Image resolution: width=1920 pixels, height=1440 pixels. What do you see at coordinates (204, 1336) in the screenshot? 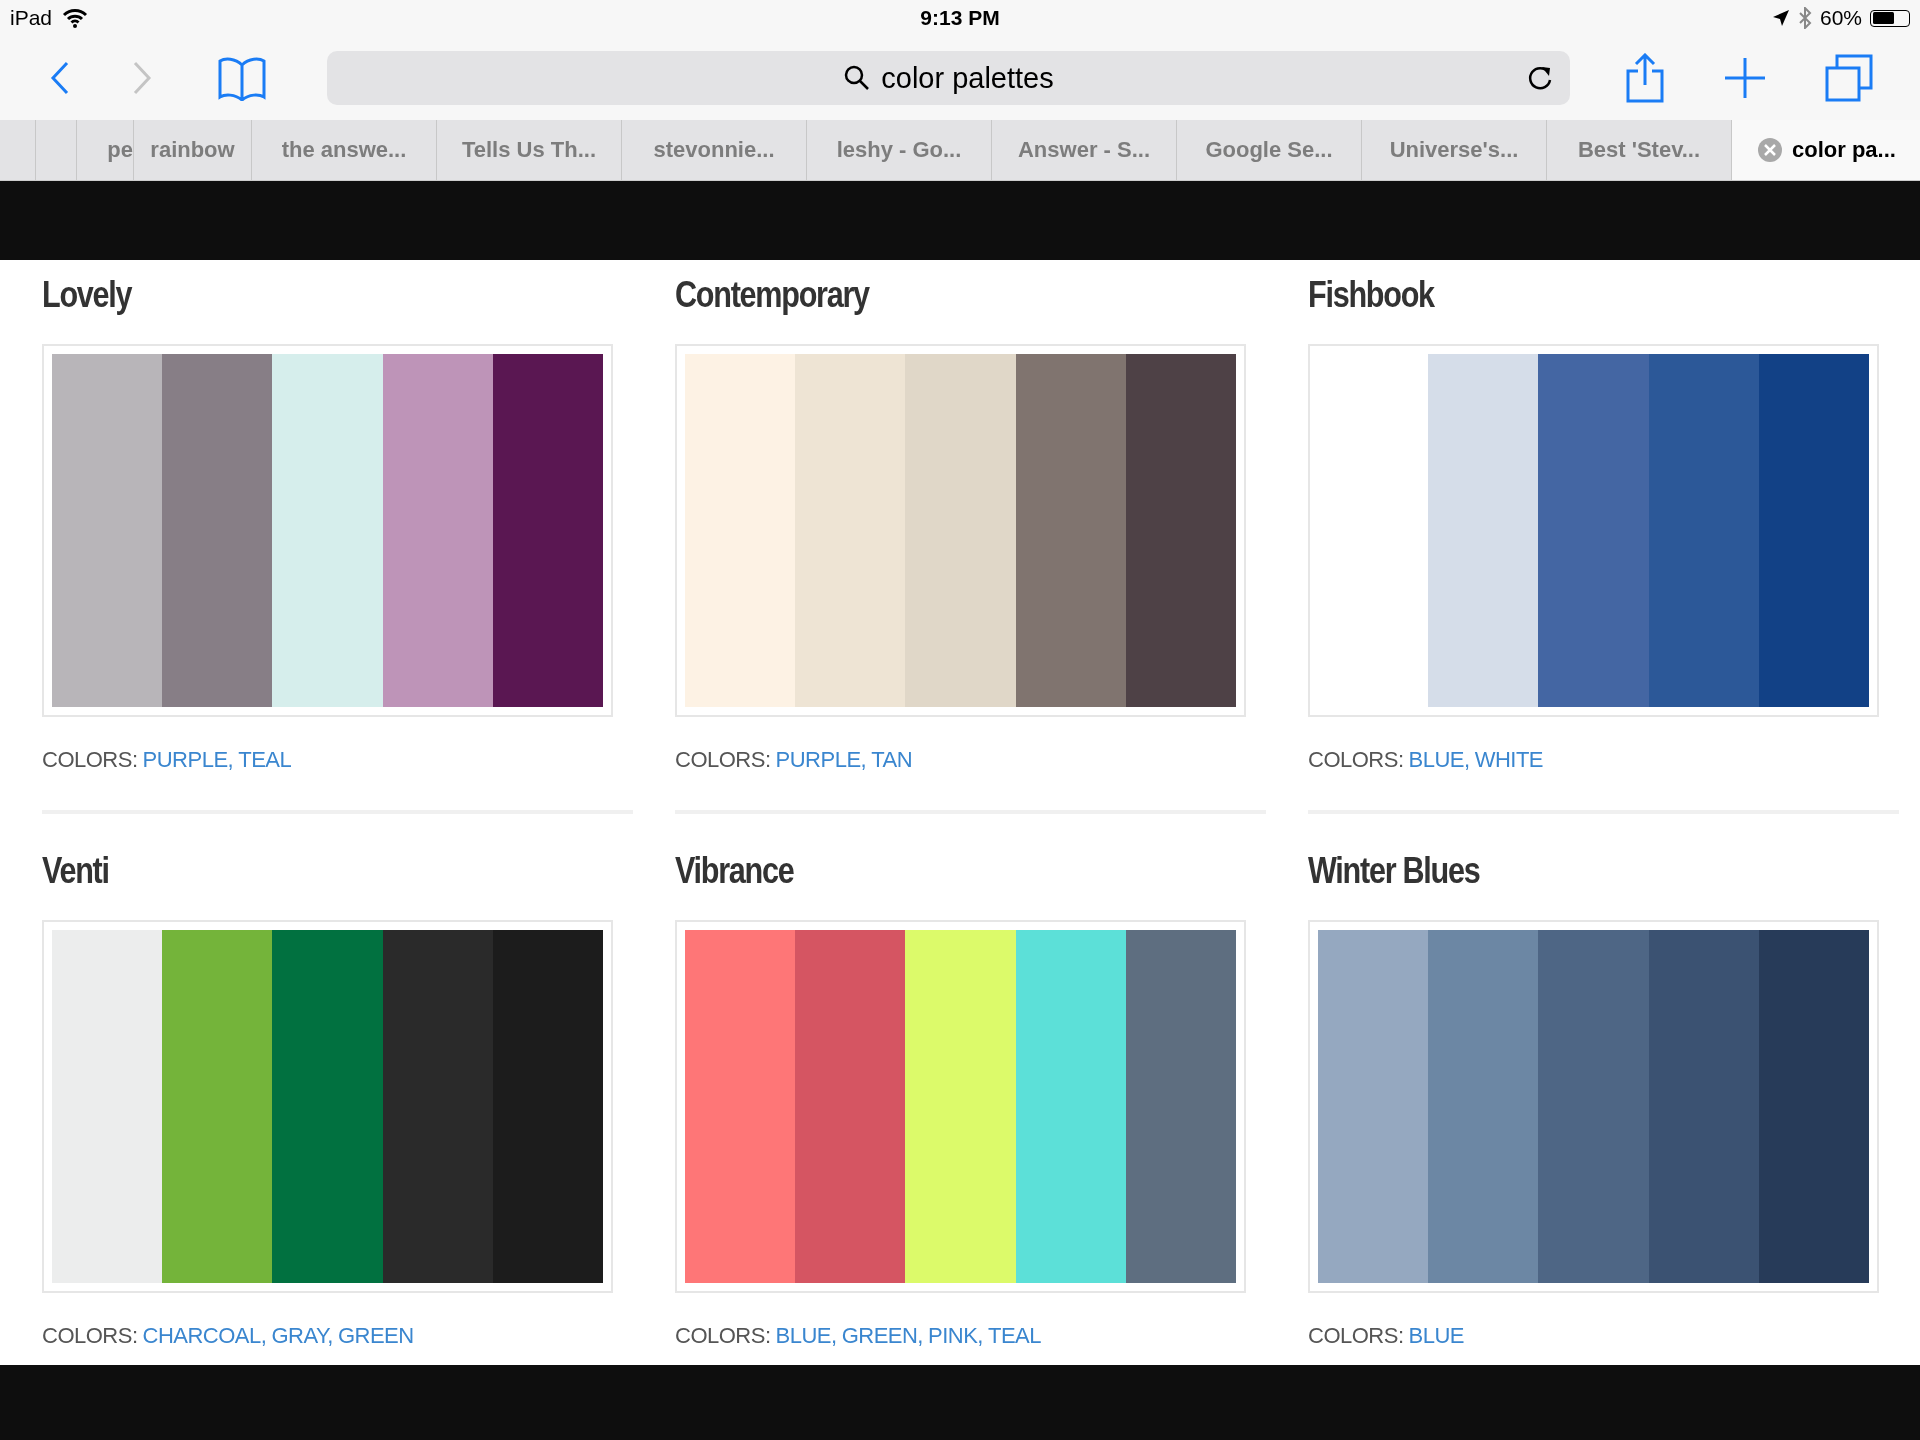
I see `color-tag-link: CHARCOAL,` at bounding box center [204, 1336].